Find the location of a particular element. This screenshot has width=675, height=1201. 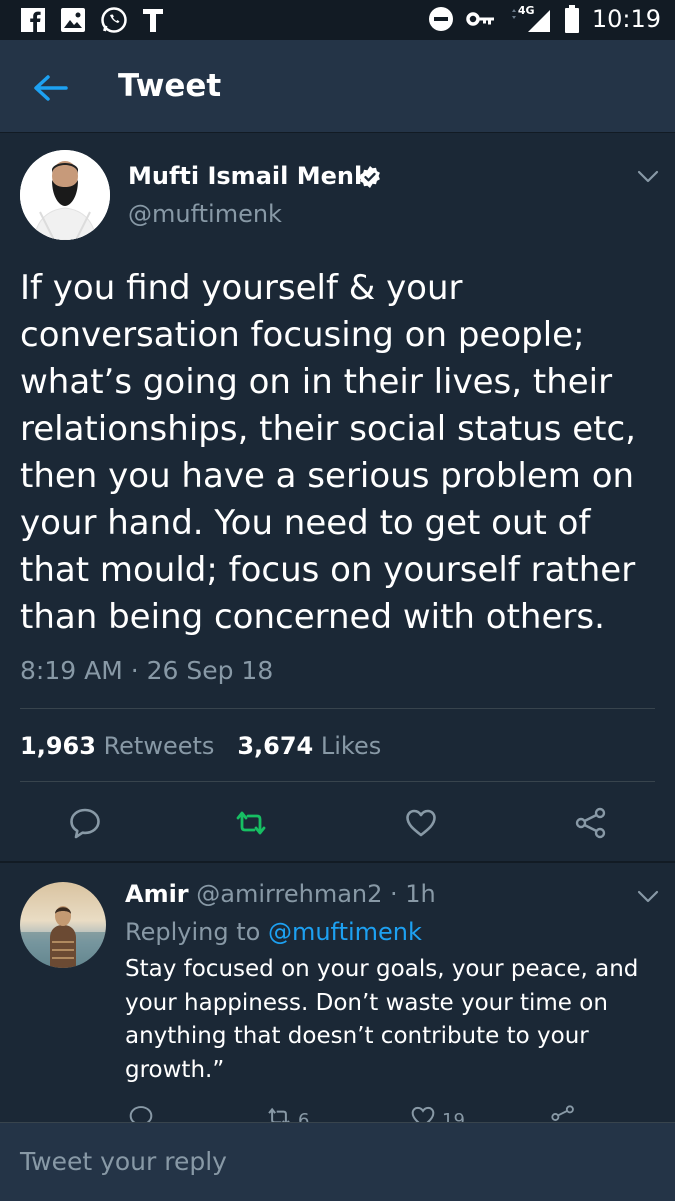

reply-reply-action is located at coordinates (141, 1113).